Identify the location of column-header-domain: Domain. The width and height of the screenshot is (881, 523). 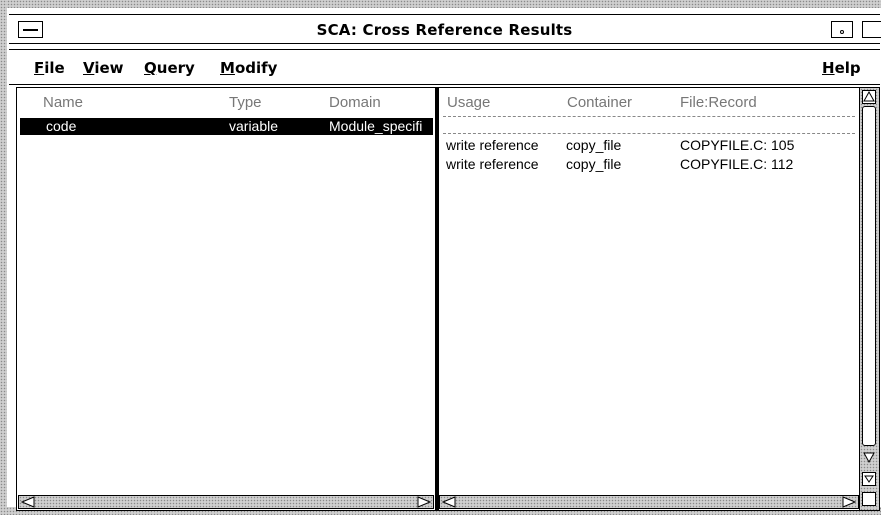
(355, 102).